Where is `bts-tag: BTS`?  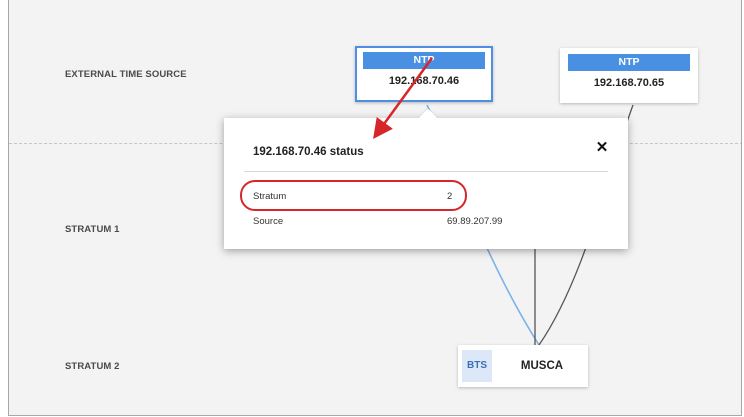 bts-tag: BTS is located at coordinates (477, 366).